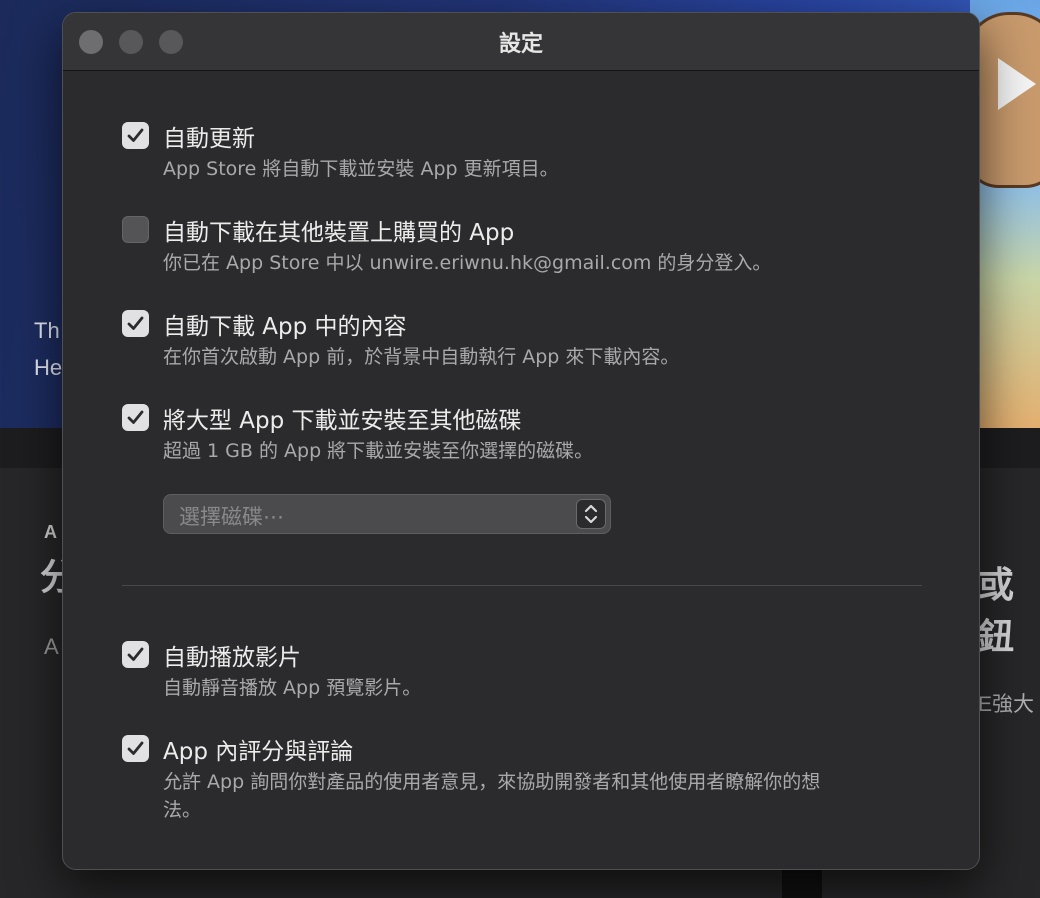 Image resolution: width=1040 pixels, height=898 pixels. I want to click on titlebar: 設定, so click(521, 42).